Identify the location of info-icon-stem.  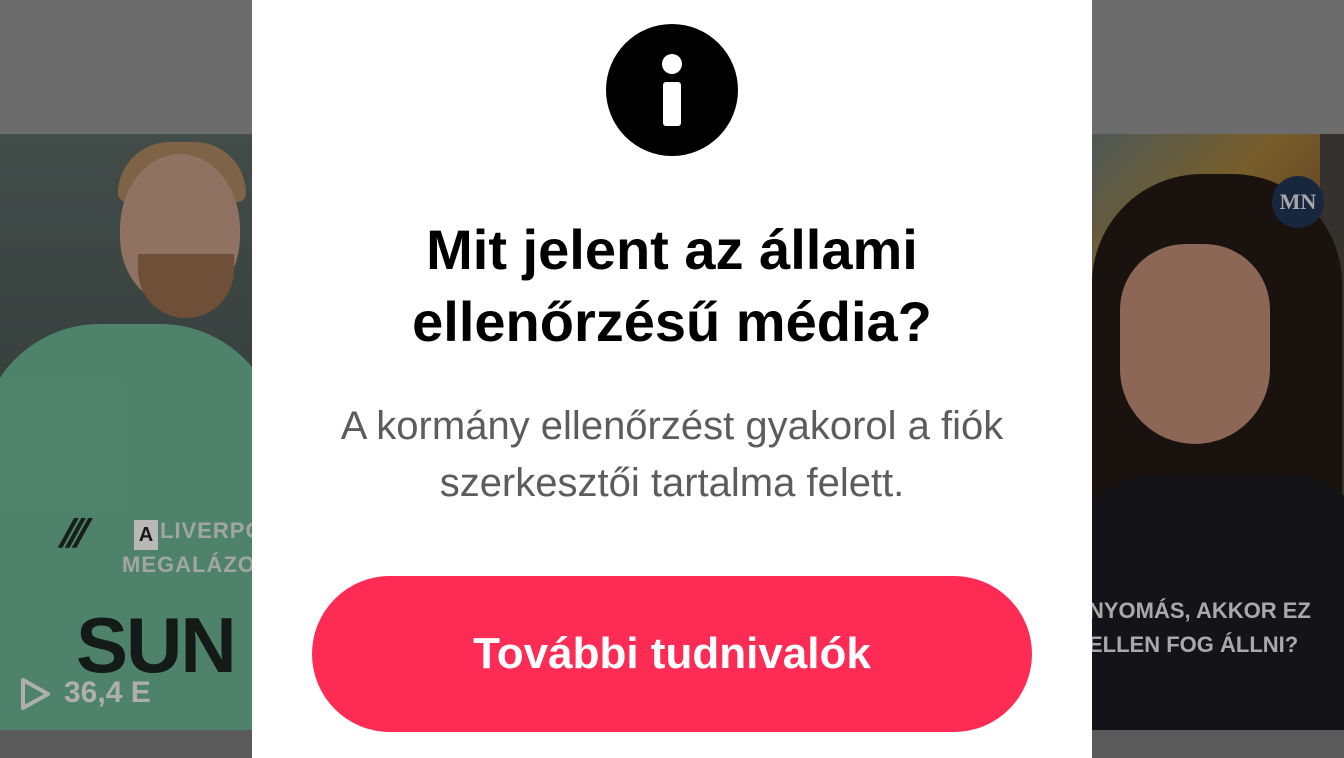
(672, 104).